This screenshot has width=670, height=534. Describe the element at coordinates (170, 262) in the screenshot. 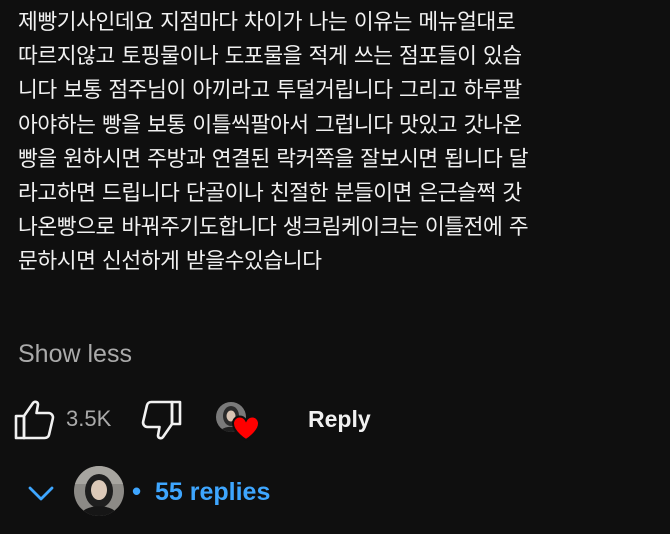

I see `comment-line: 문하시면 신선하게 받을수있습니다` at that location.